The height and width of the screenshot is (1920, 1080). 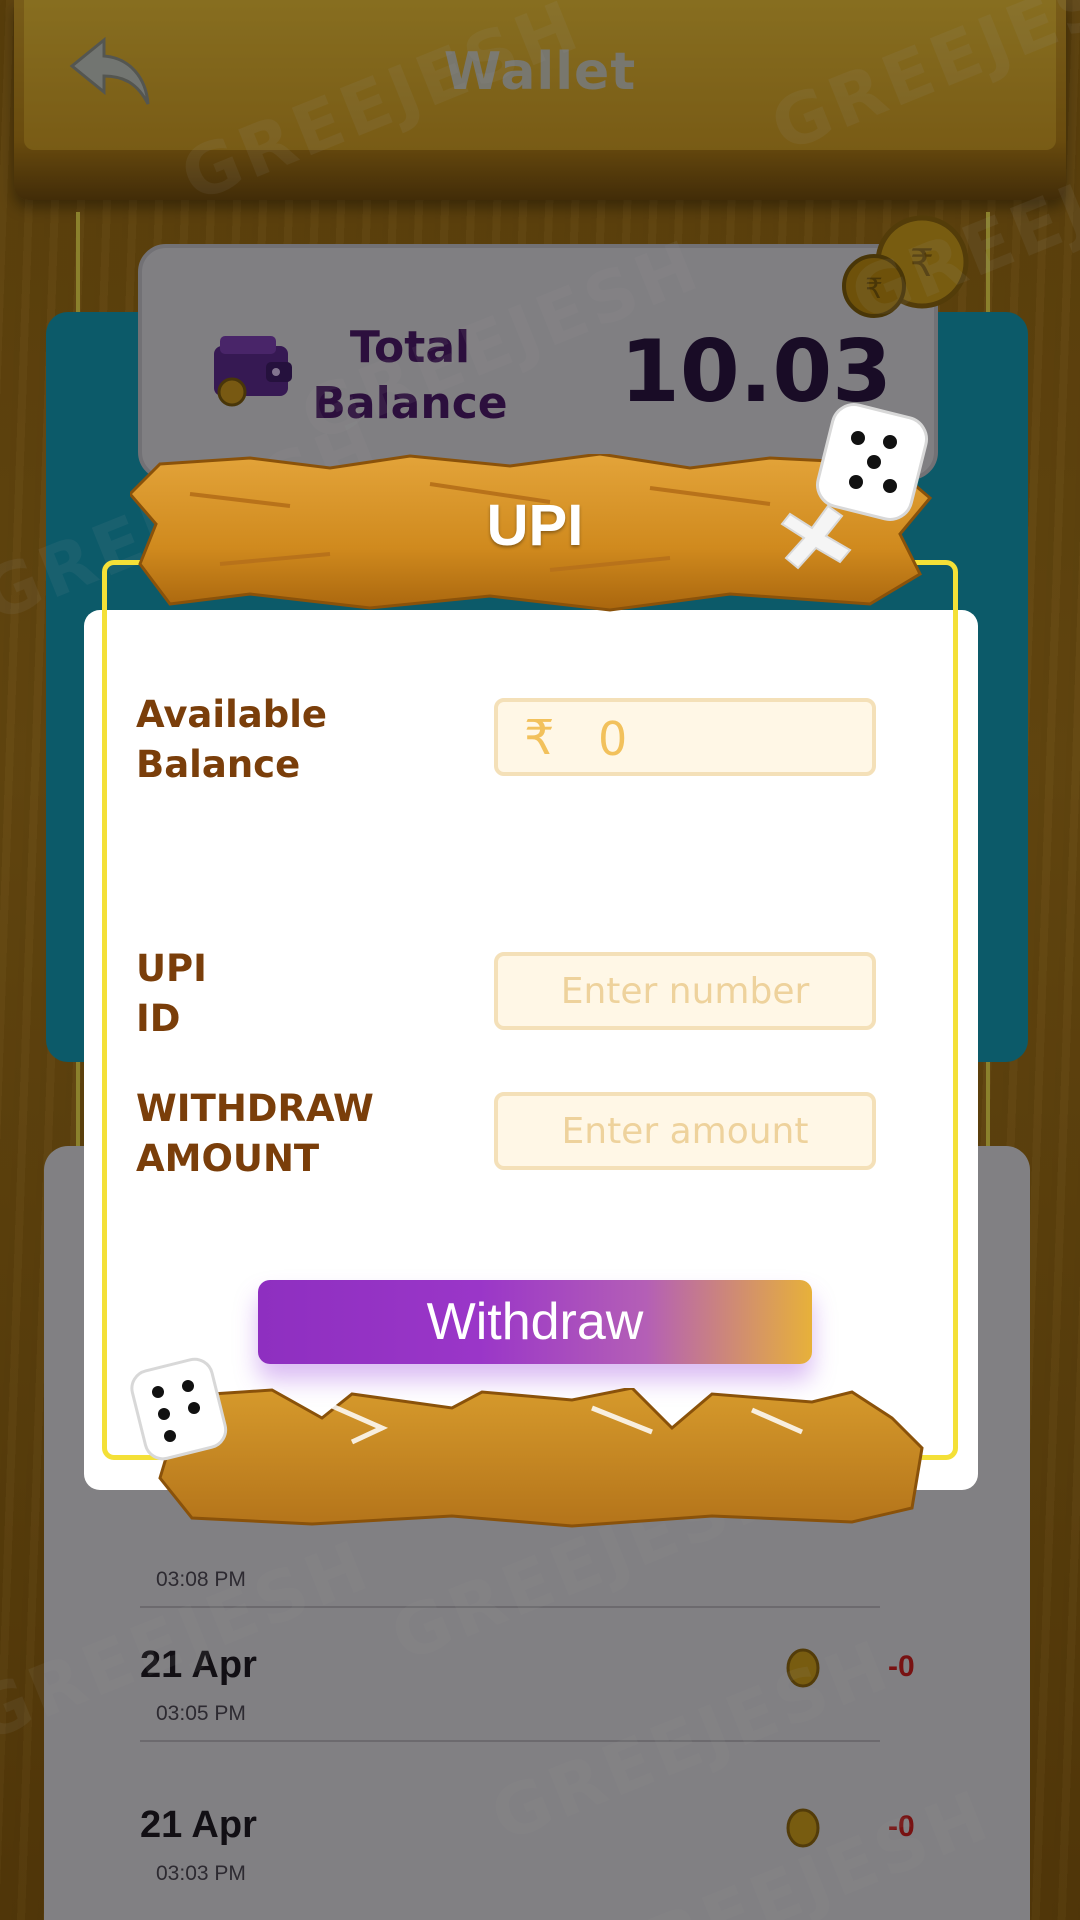 I want to click on withdraw-amount-field-box, so click(x=685, y=1131).